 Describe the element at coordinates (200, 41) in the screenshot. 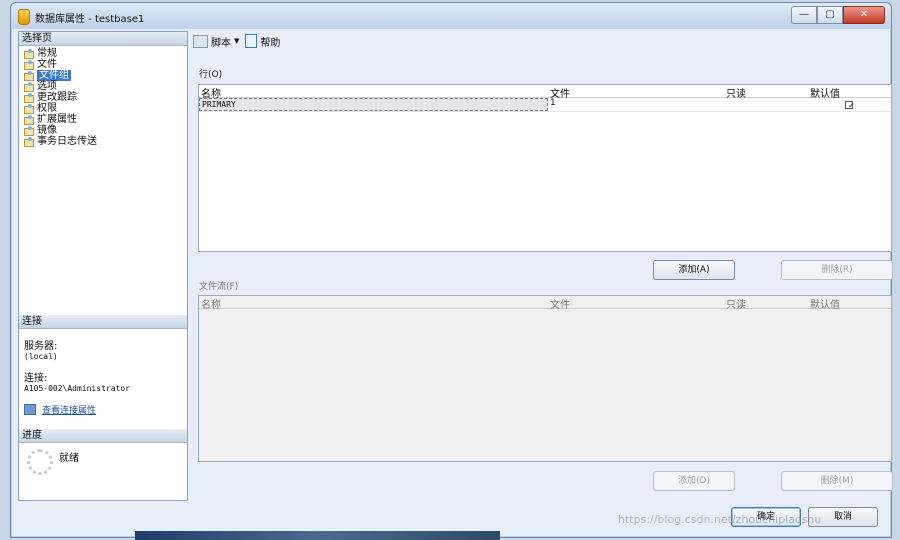

I see `script-icon` at that location.